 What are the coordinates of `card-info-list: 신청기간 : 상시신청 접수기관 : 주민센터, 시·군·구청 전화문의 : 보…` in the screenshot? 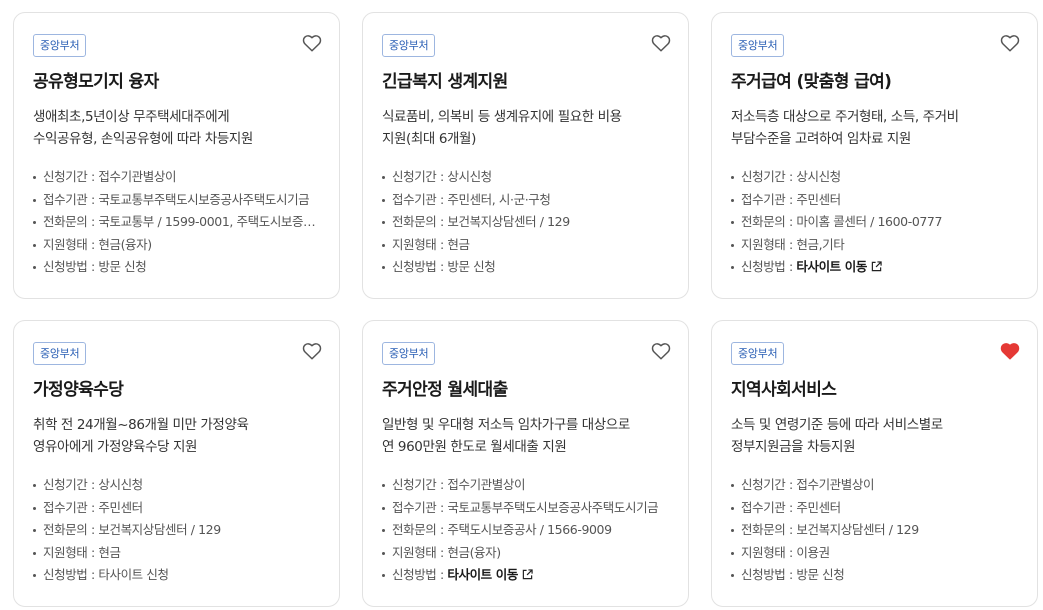 It's located at (525, 222).